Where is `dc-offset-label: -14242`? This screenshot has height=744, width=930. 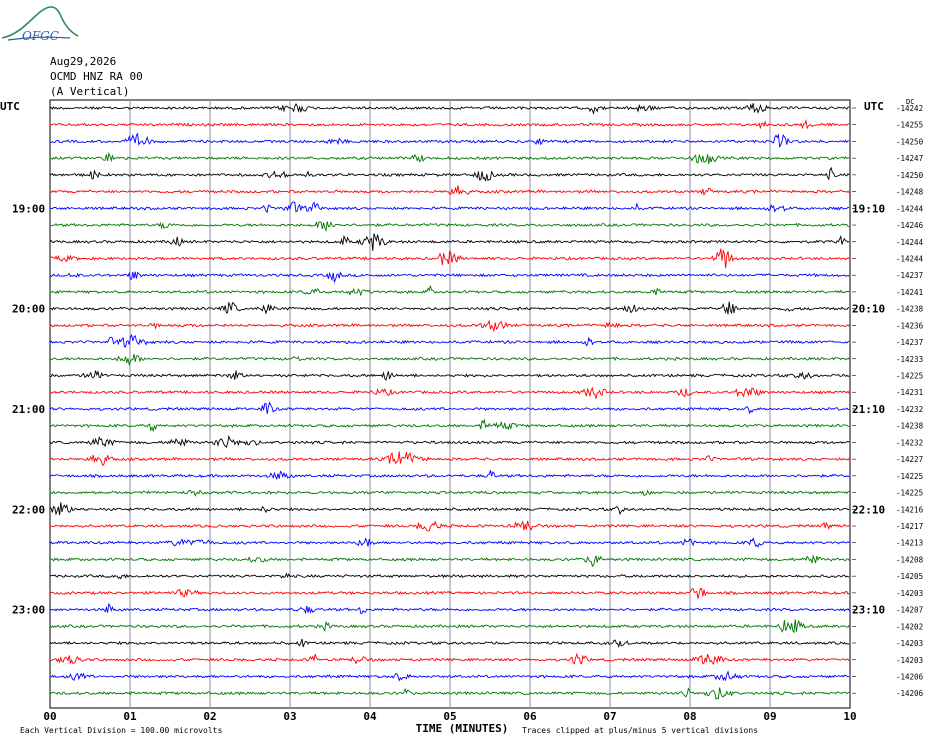
dc-offset-label: -14242 is located at coordinates (909, 108).